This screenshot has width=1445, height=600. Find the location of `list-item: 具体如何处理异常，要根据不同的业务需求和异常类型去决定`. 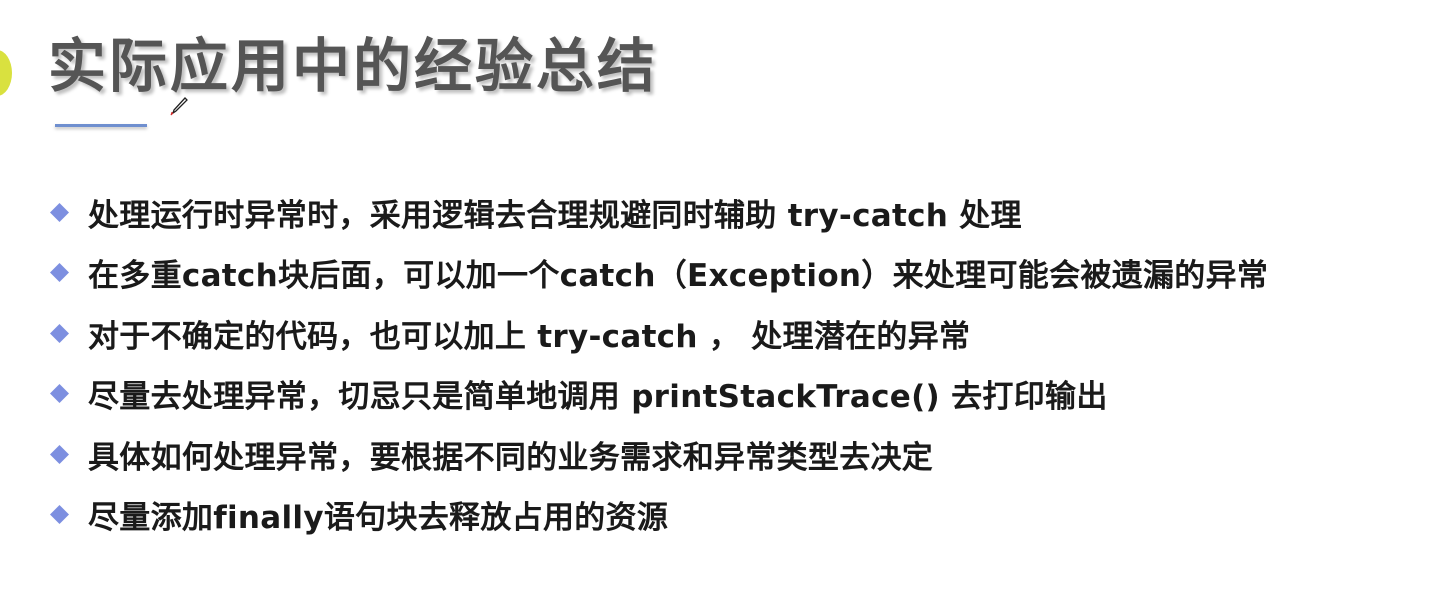

list-item: 具体如何处理异常，要根据不同的业务需求和异常类型去决定 is located at coordinates (659, 454).